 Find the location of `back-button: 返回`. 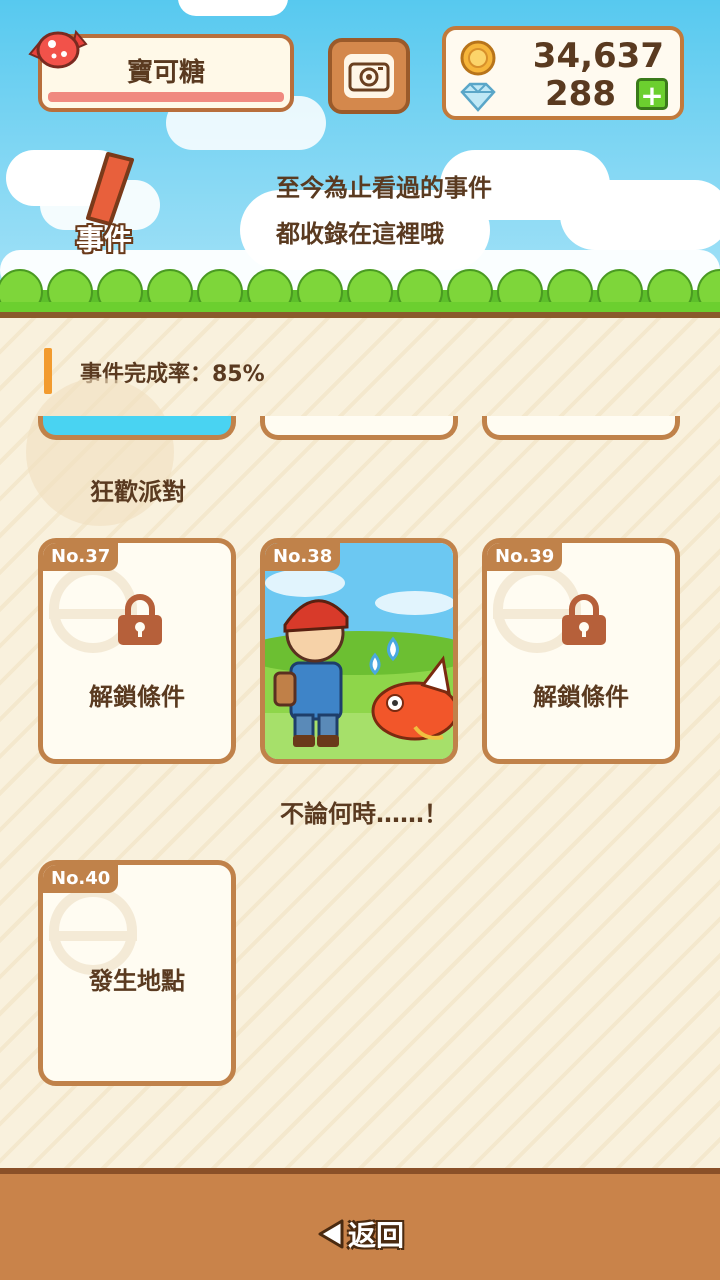

back-button: 返回 is located at coordinates (361, 1234).